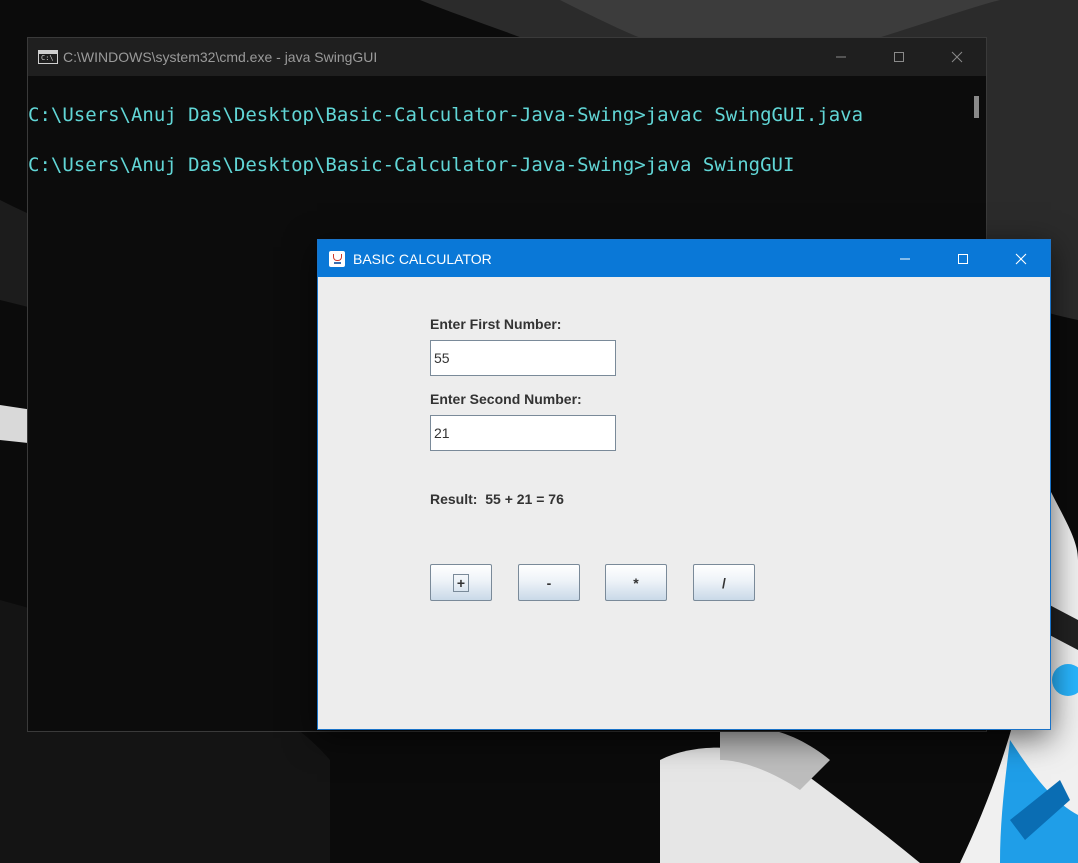 The image size is (1078, 863). I want to click on divide-button: /, so click(724, 582).